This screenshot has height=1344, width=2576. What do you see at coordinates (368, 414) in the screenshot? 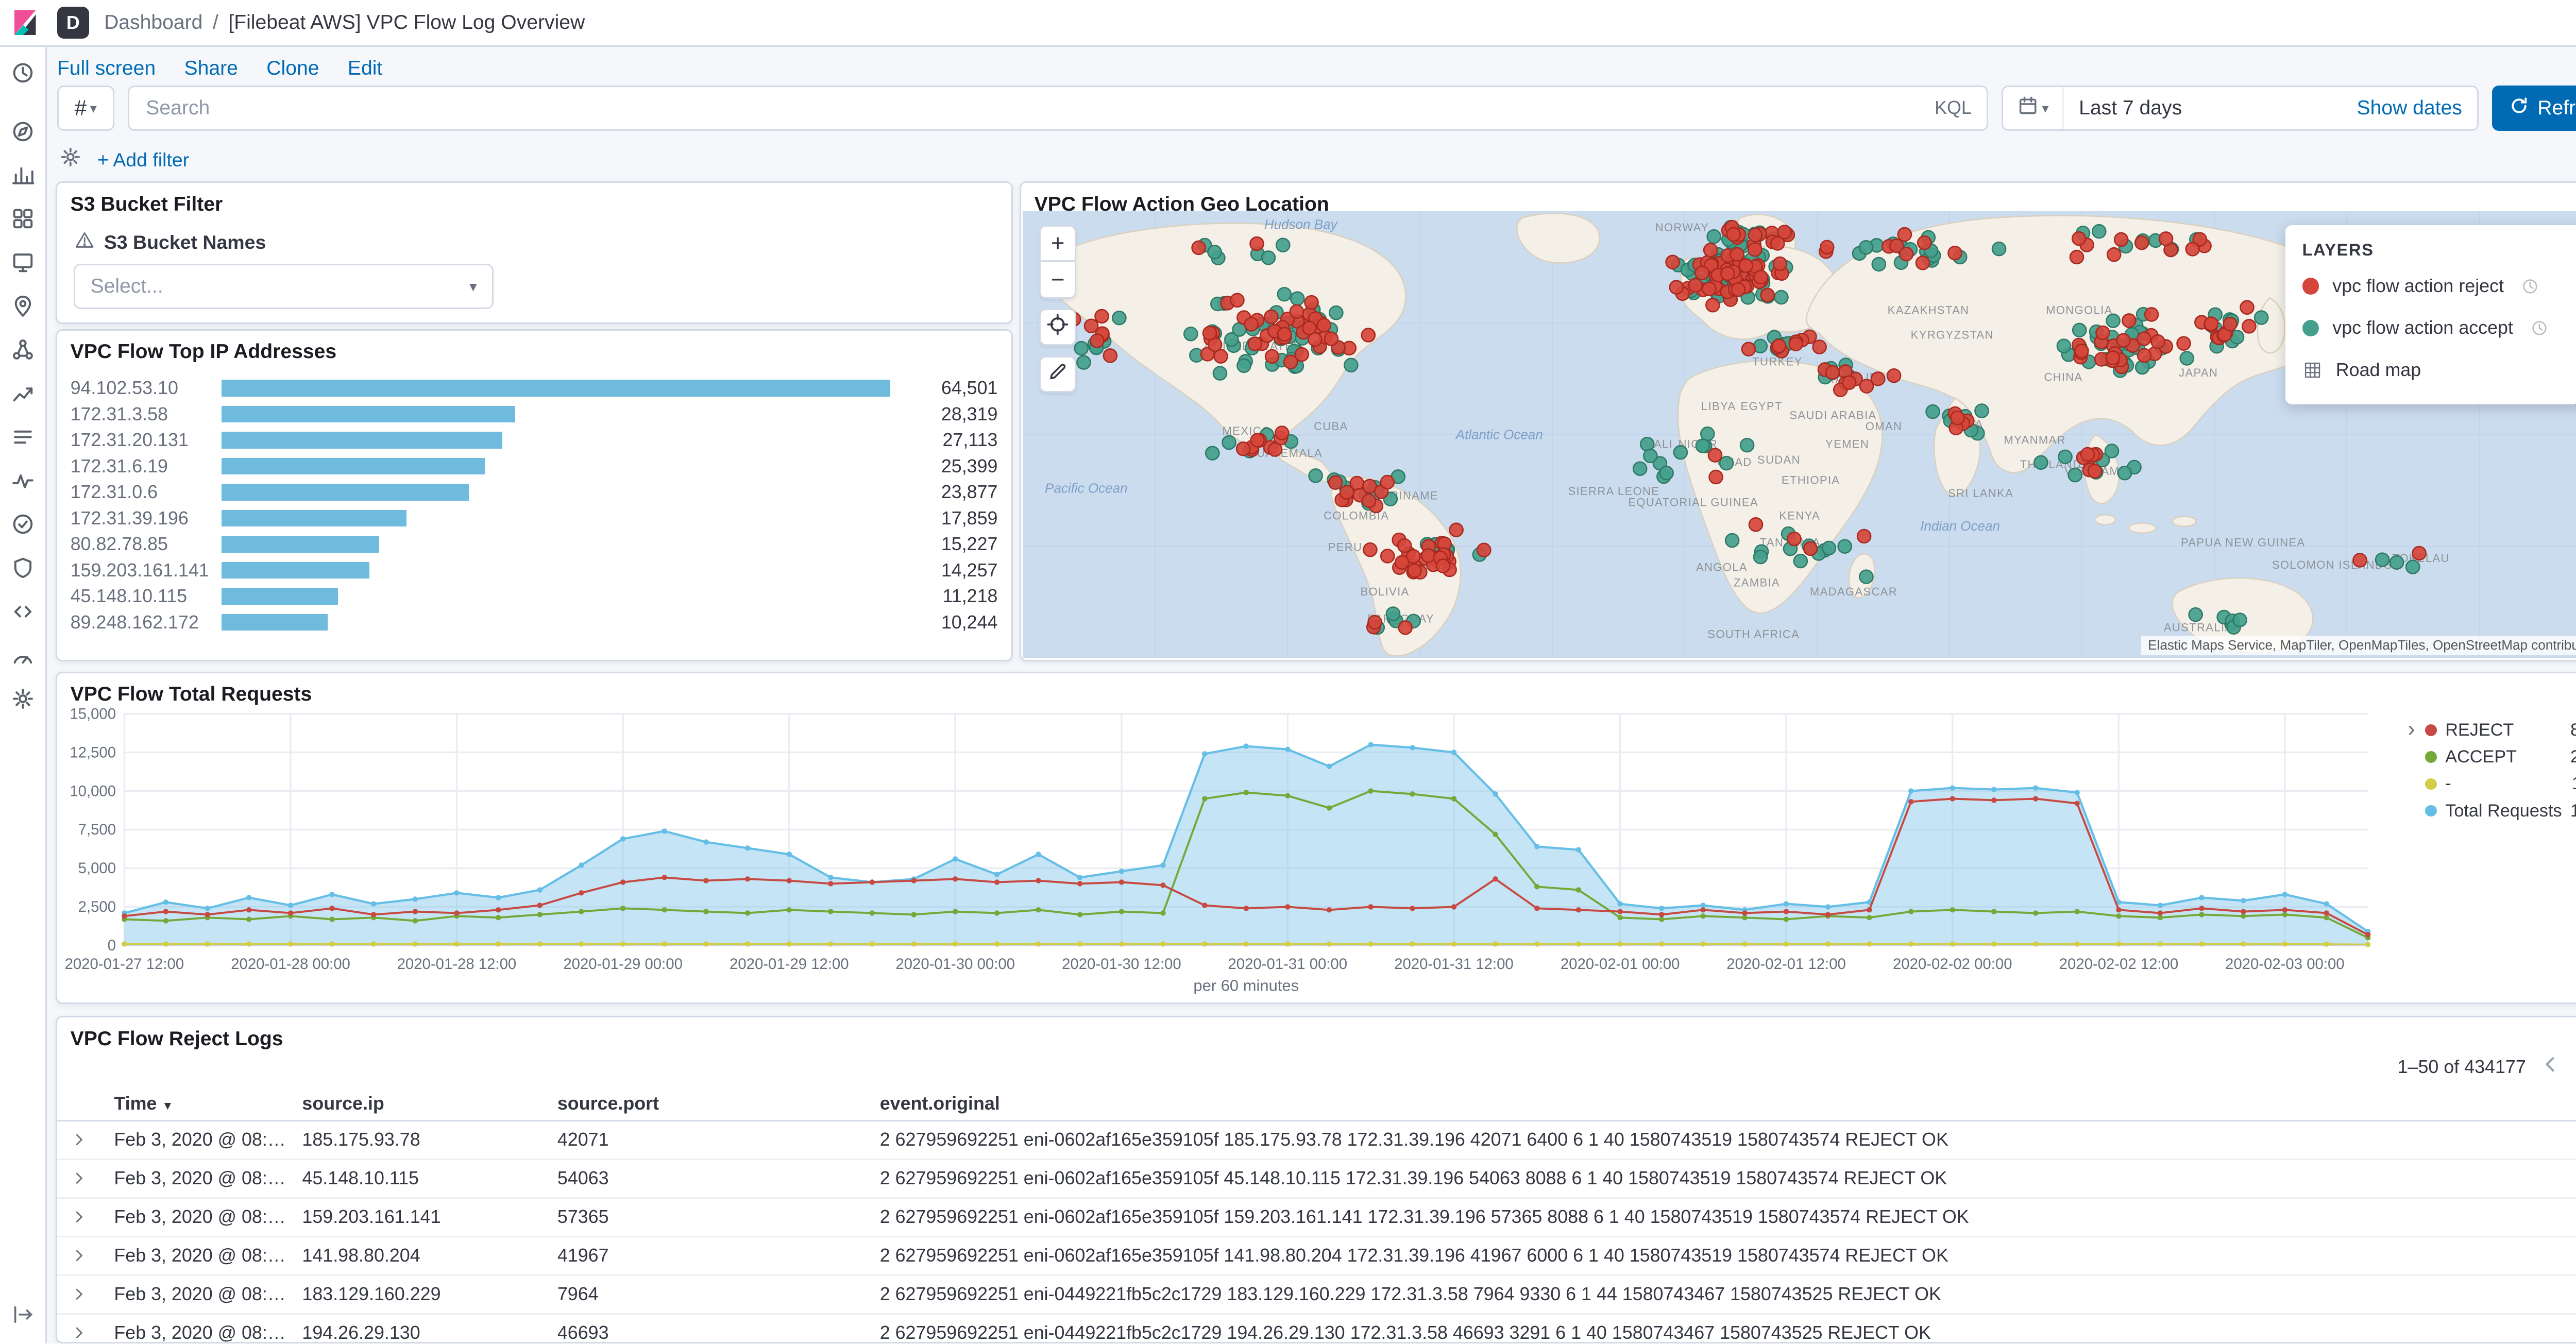
I see `ip-bar` at bounding box center [368, 414].